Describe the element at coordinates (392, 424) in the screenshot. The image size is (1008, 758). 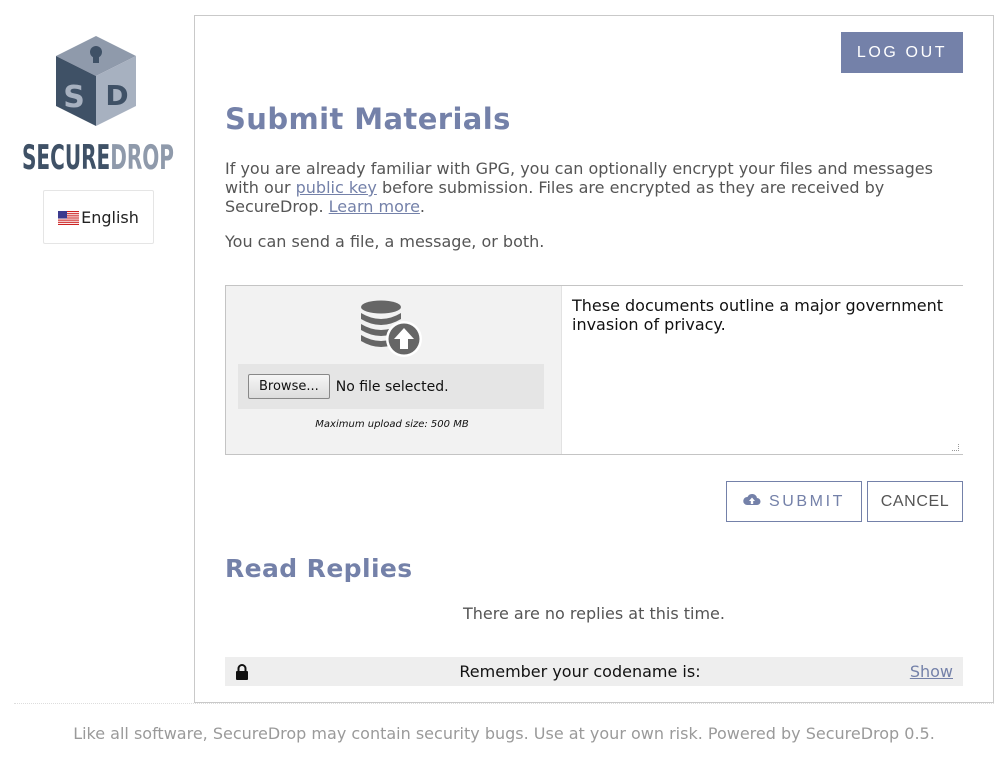
I see `max-upload-size: Maximum upload size: 500 MB` at that location.